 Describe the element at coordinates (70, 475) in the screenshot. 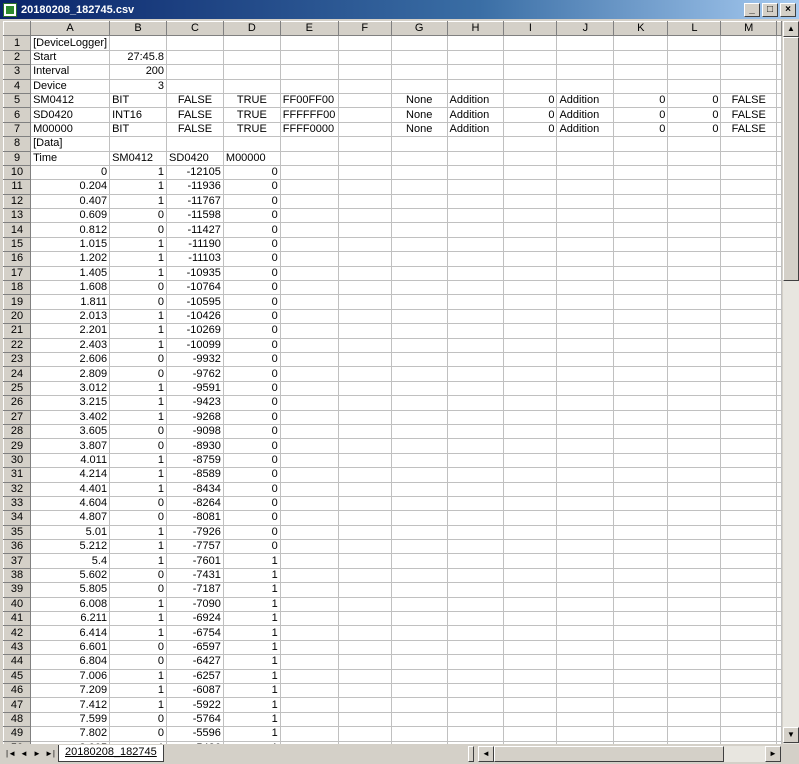

I see `cell: 4.214` at that location.